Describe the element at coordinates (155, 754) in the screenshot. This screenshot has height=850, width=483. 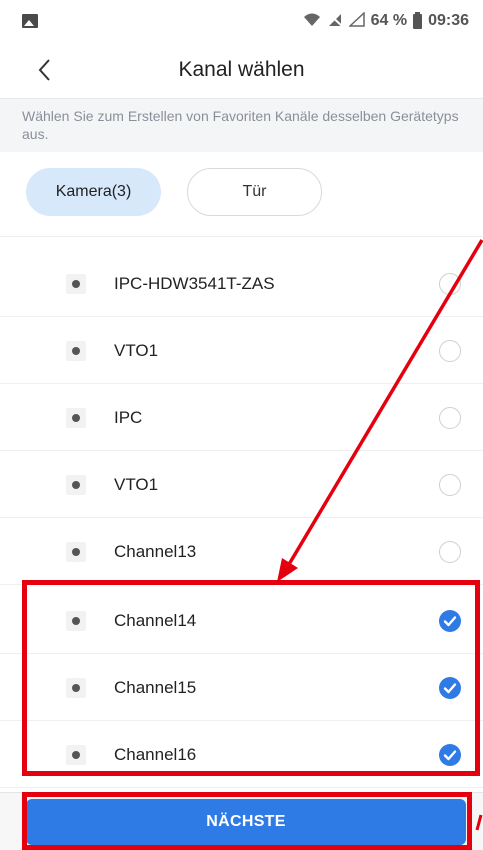
I see `channel-name: Channel16` at that location.